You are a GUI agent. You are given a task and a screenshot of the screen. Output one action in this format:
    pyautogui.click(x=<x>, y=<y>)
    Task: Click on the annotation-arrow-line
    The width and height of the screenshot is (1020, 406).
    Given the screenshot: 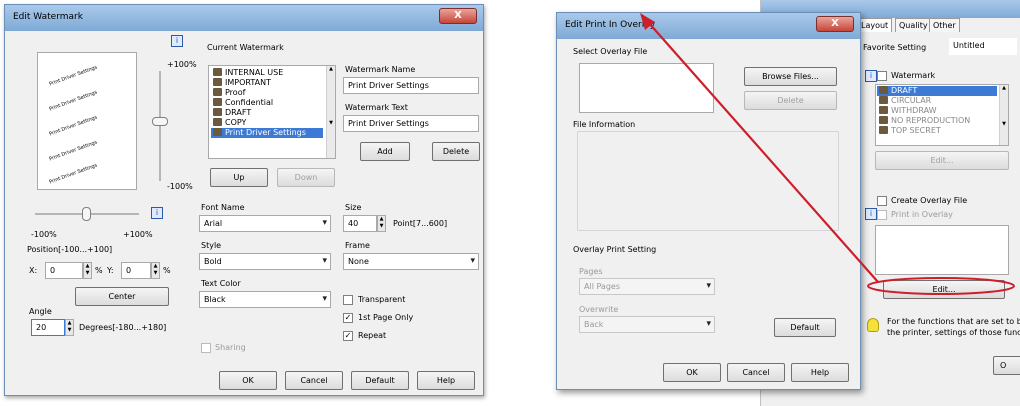 What is the action you would take?
    pyautogui.click(x=763, y=152)
    